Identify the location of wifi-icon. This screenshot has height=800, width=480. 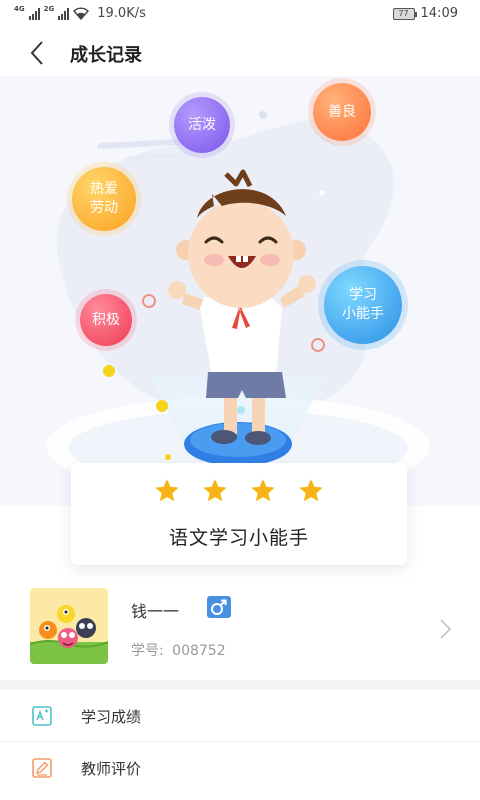
(81, 13).